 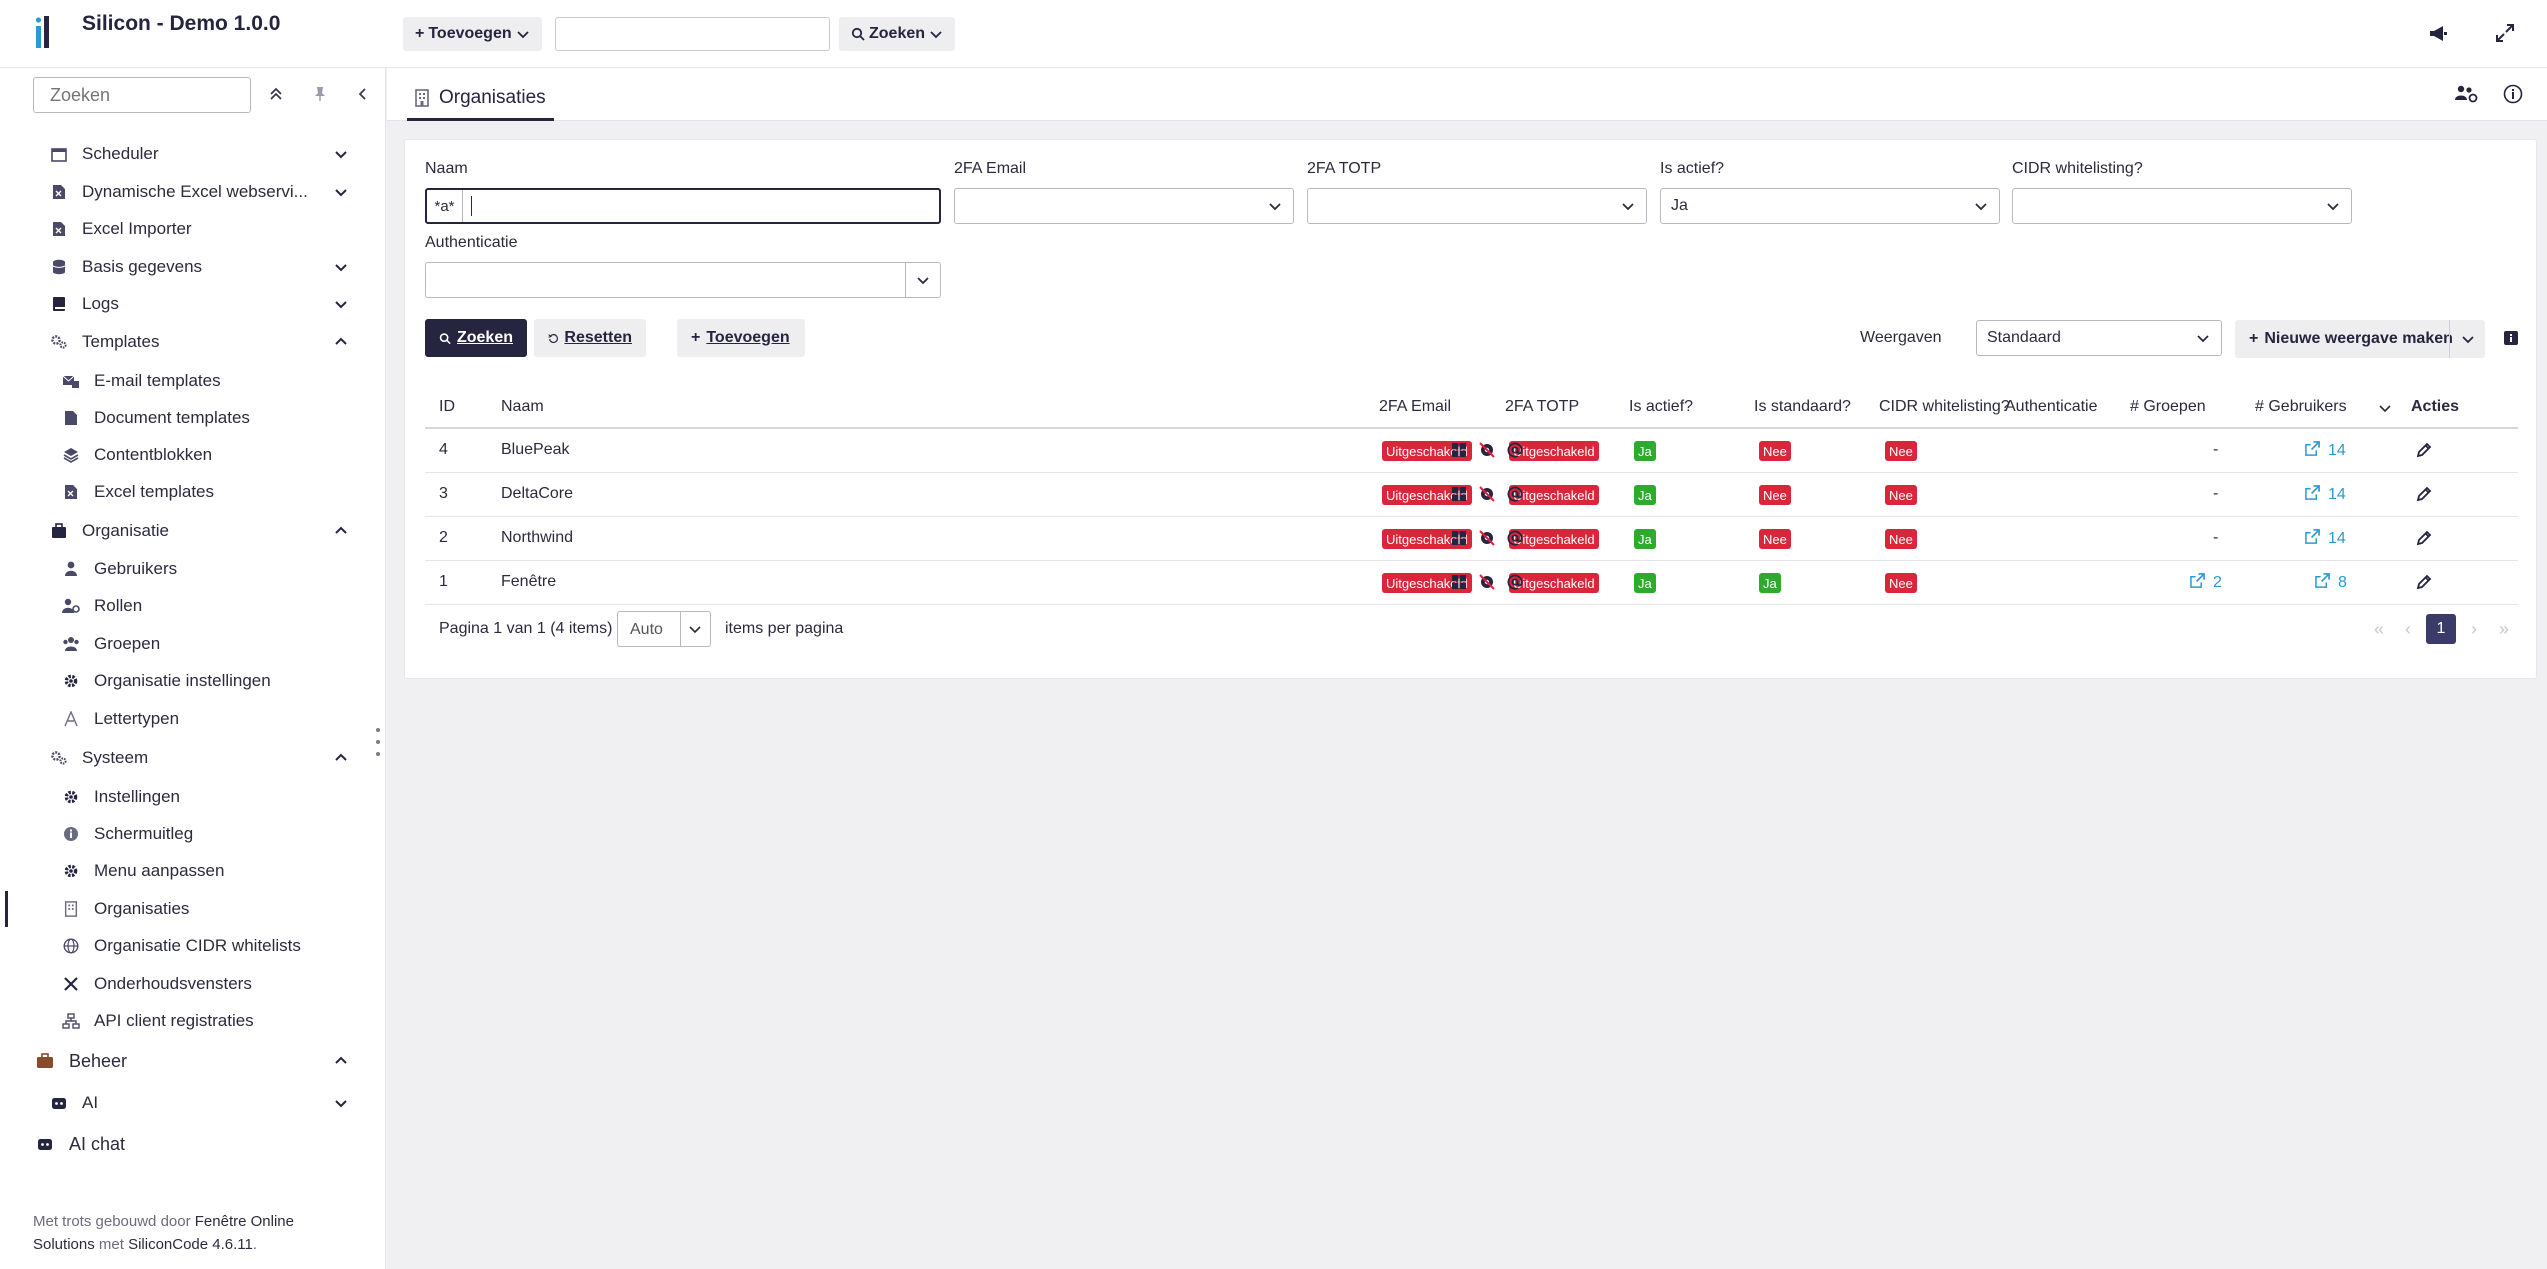 I want to click on sidebar-item-rollen: Rollen, so click(x=193, y=606).